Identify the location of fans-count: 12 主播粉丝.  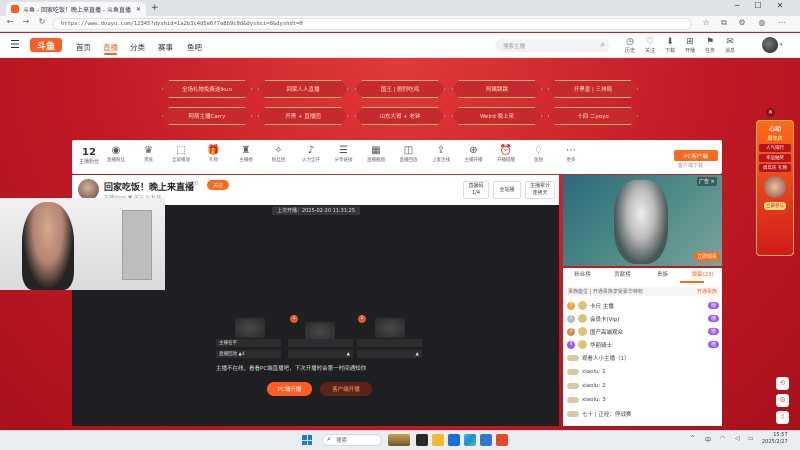
(89, 156).